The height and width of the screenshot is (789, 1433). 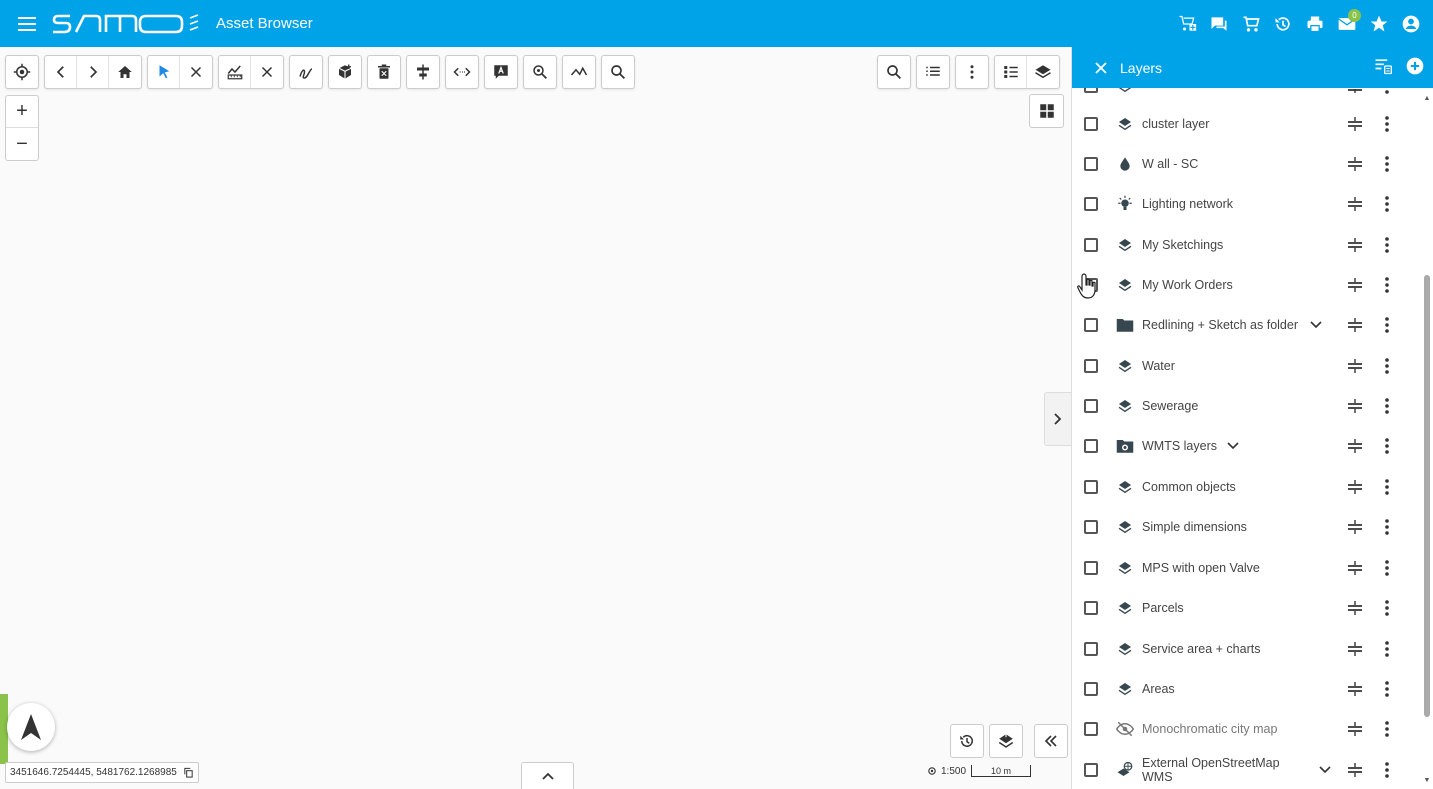 I want to click on layer-name: Redlining + Sketch as folder, so click(x=1220, y=325).